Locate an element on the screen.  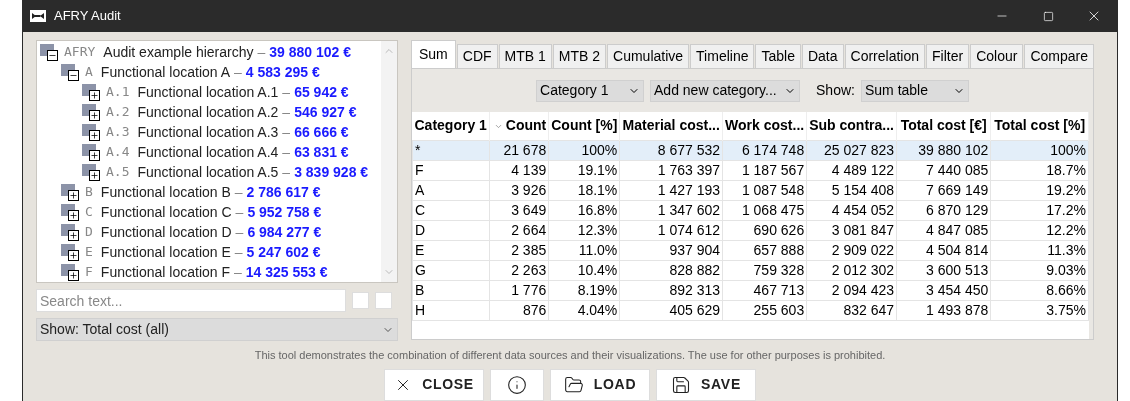
table-row: * 21 678 100% 8 677 532 6 174 748 25 027 823 39 880 102 100% is located at coordinates (750, 150).